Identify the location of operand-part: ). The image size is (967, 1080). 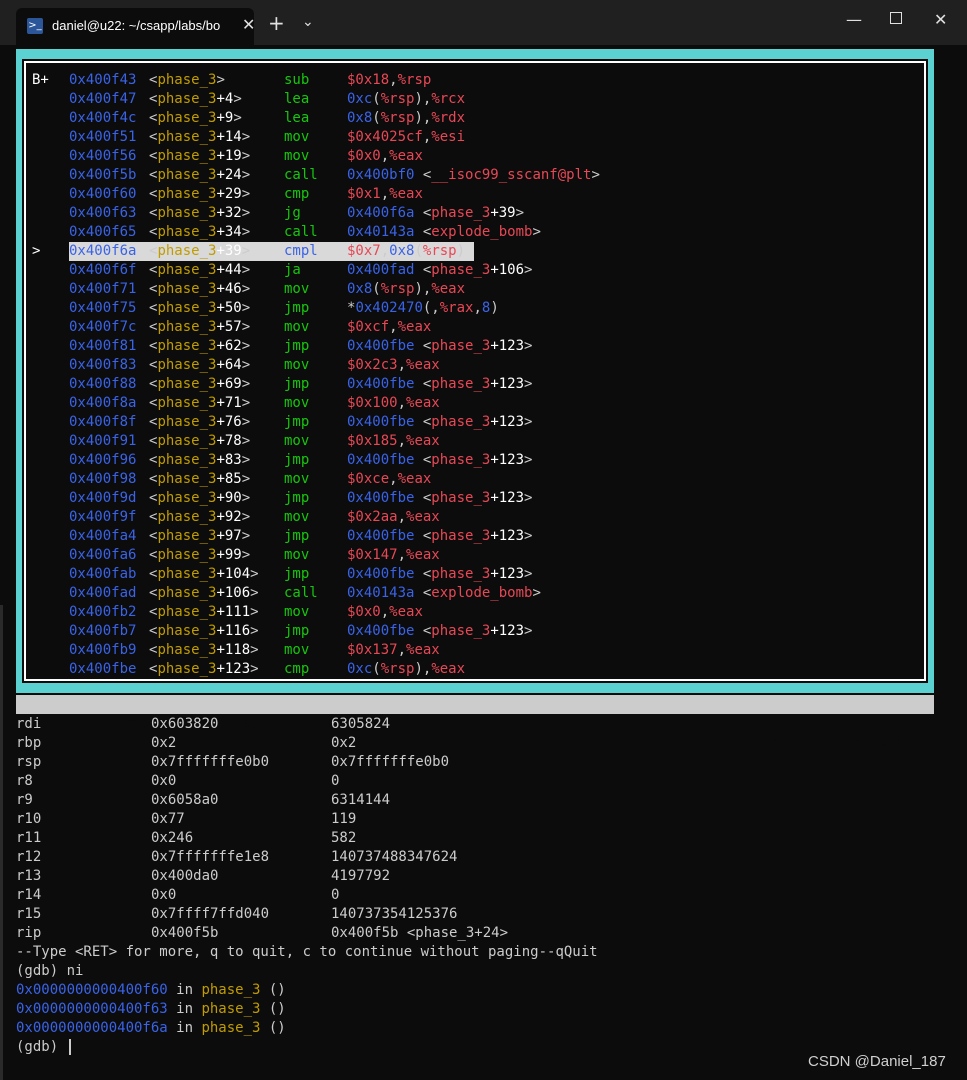
(494, 308).